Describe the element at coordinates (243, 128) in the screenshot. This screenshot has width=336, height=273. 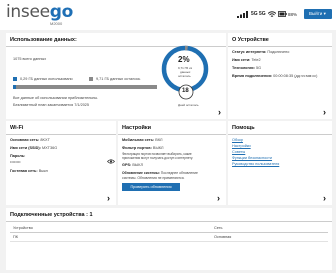
I see `help-title: Помощь` at that location.